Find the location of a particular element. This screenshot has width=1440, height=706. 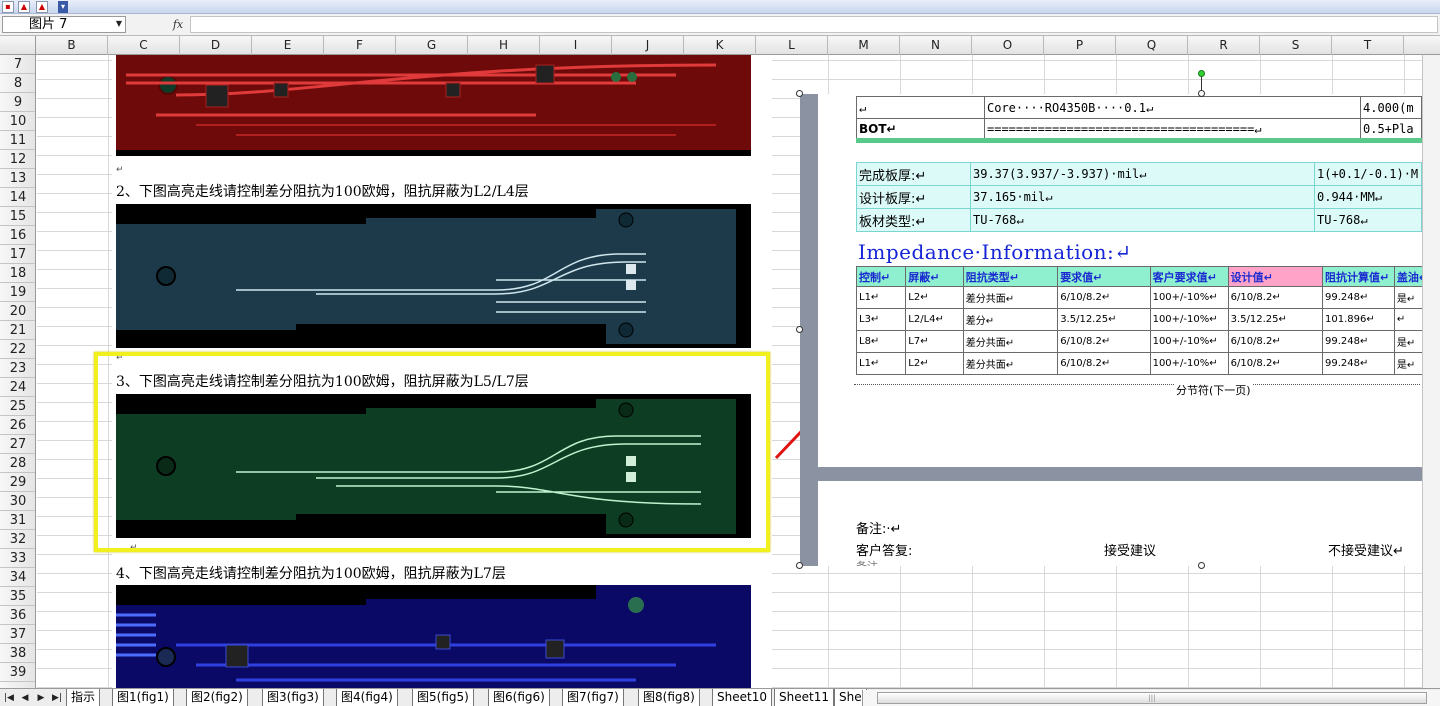

row-header: 12 is located at coordinates (17, 159).